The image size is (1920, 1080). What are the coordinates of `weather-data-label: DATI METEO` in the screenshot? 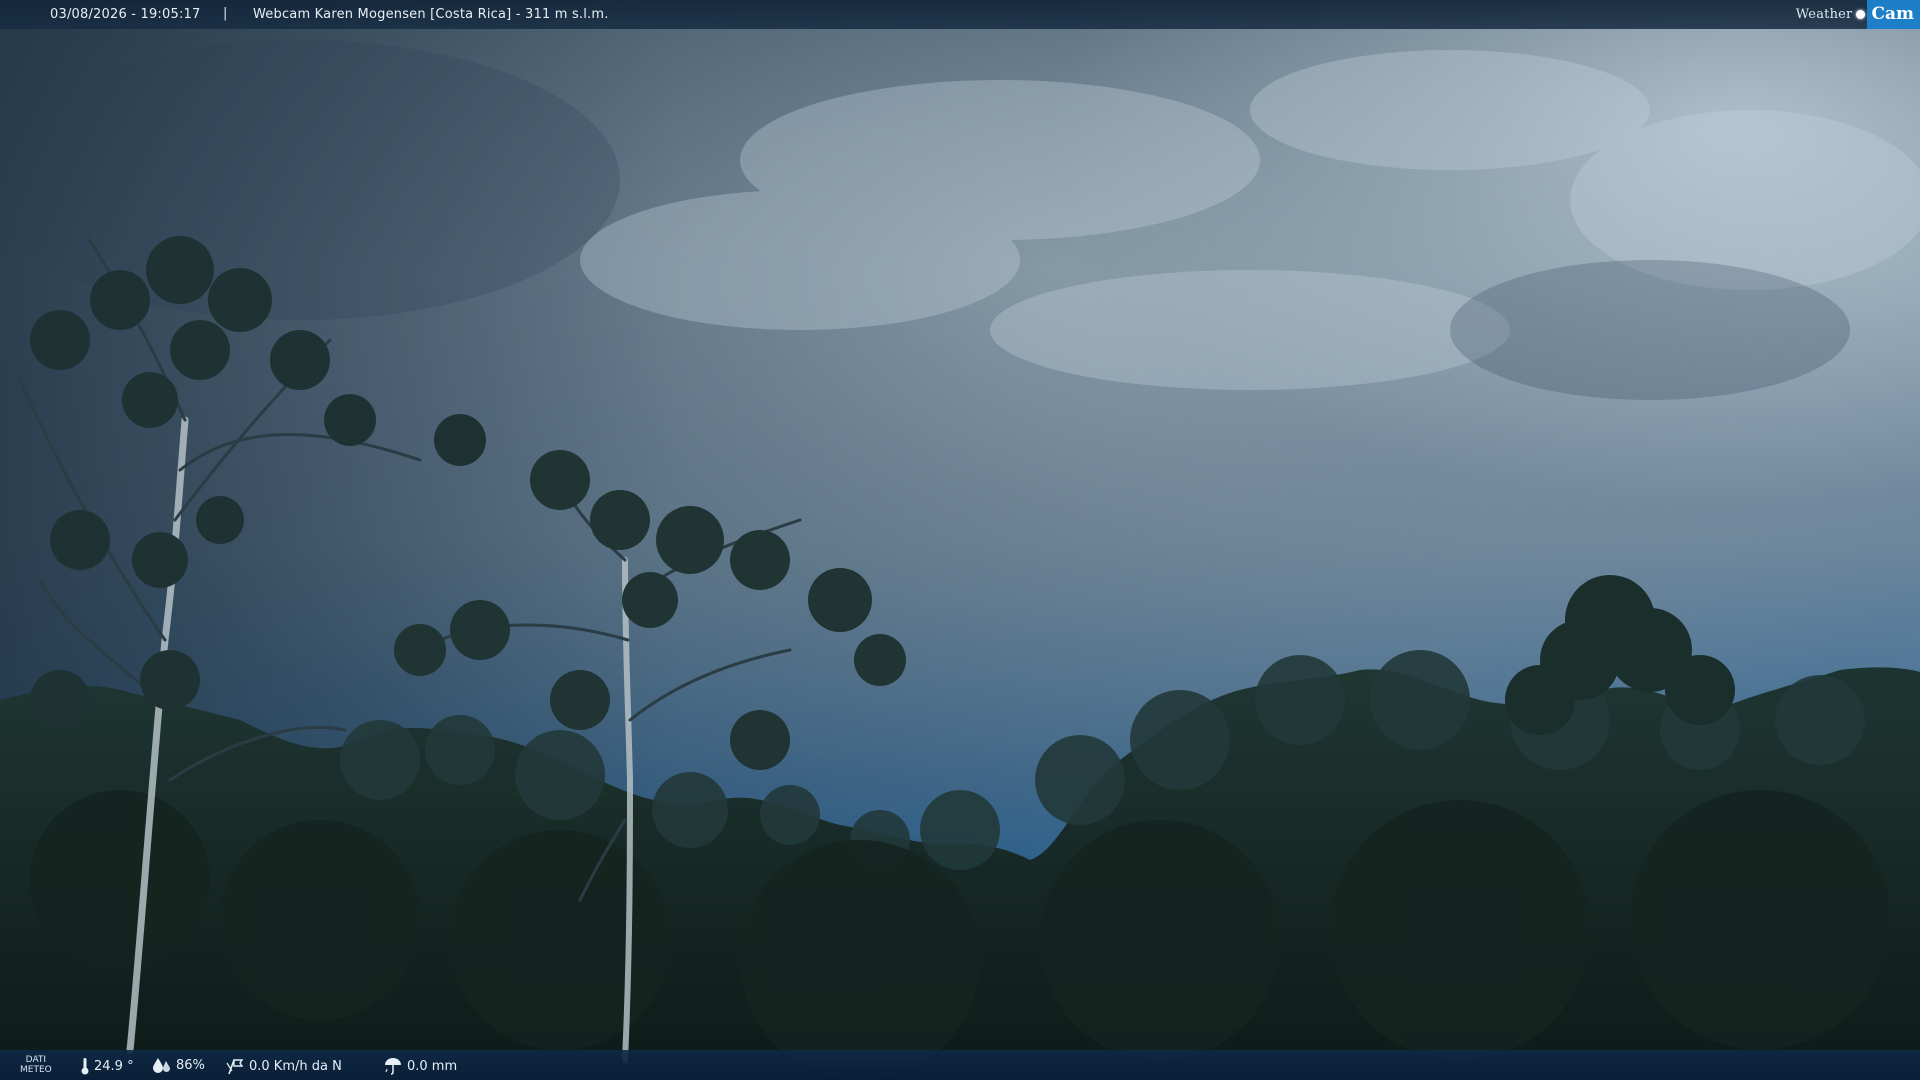 It's located at (36, 1065).